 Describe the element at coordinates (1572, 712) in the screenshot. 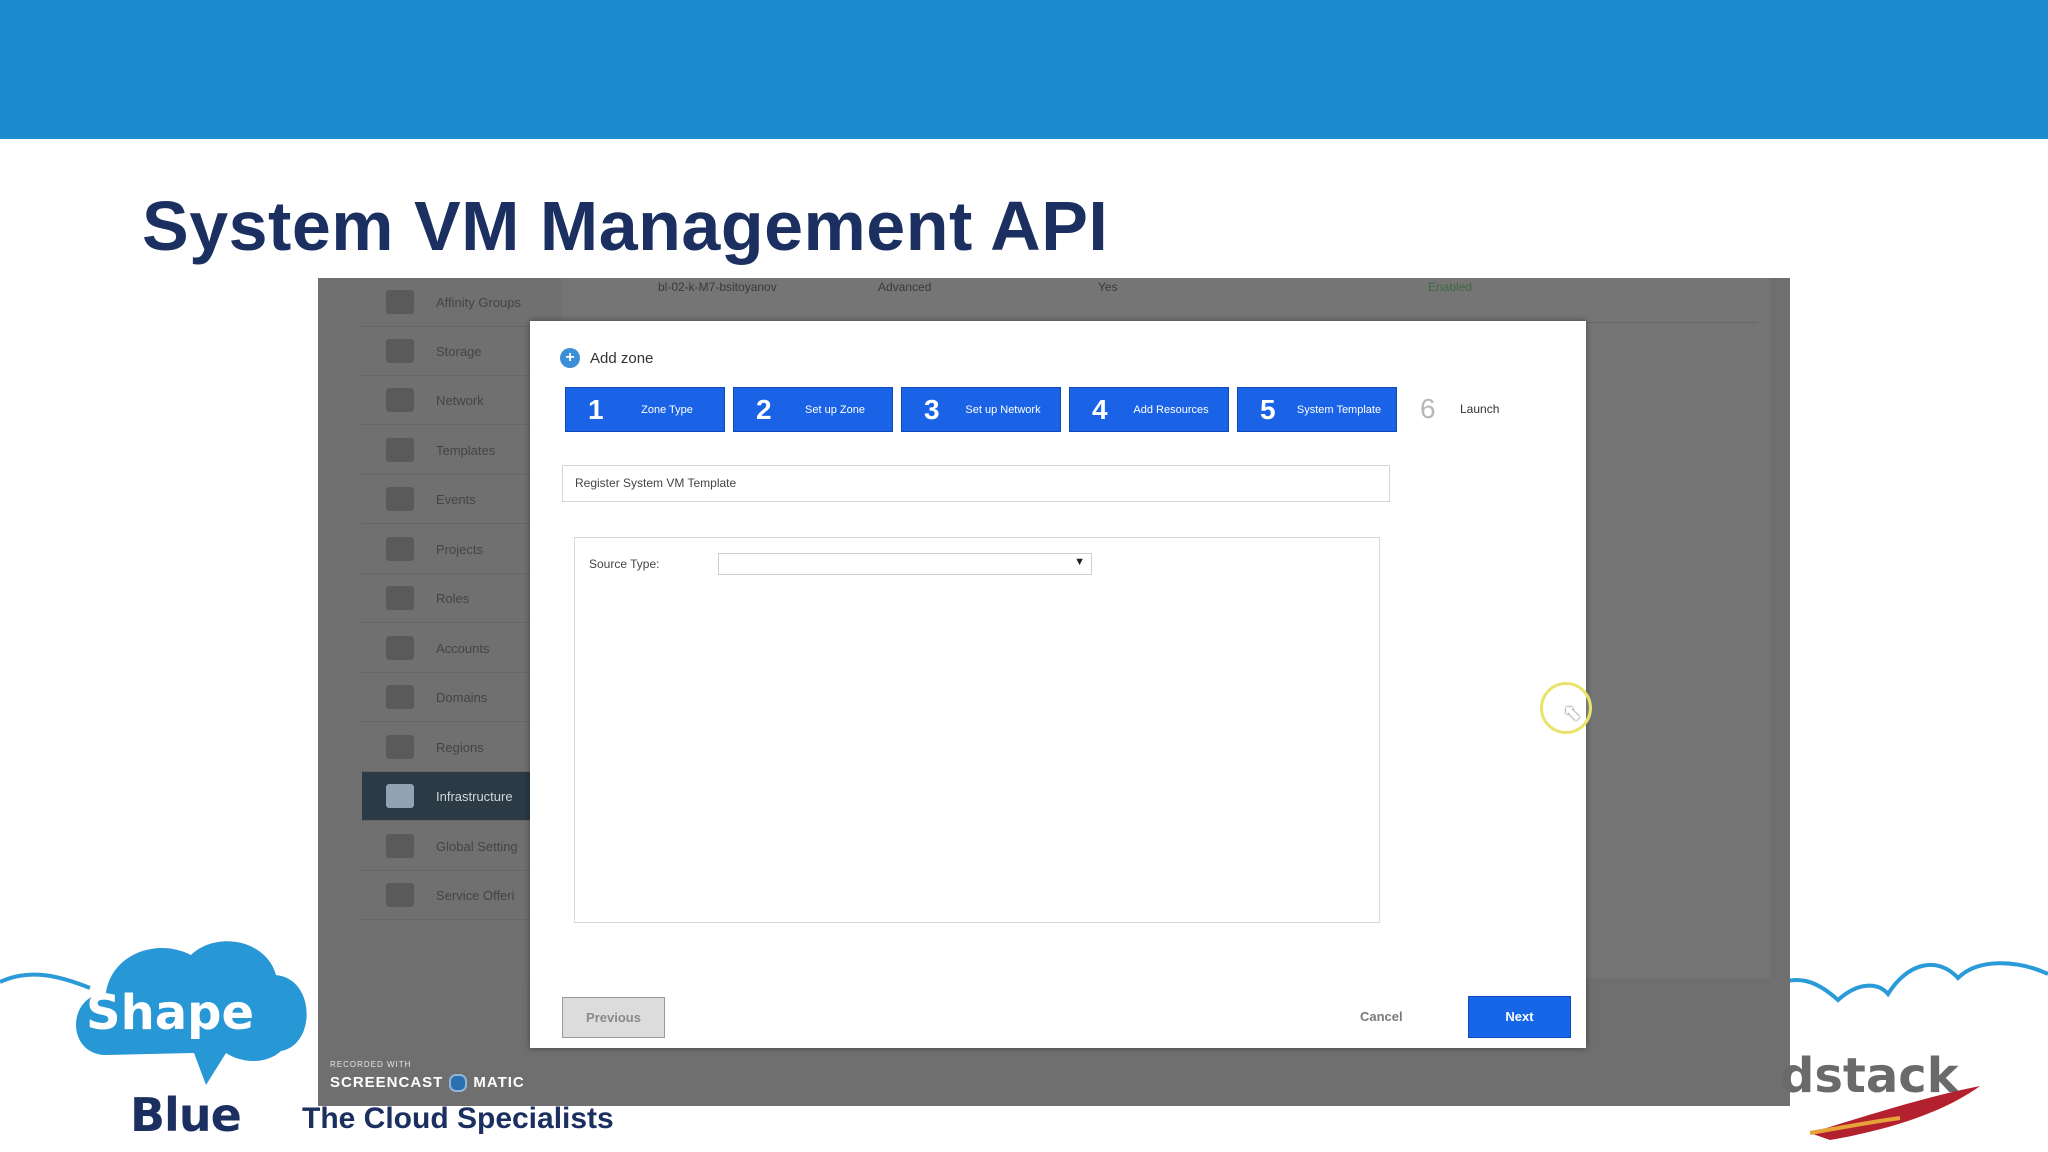

I see `mouse-pointer-icon: ⬉` at that location.